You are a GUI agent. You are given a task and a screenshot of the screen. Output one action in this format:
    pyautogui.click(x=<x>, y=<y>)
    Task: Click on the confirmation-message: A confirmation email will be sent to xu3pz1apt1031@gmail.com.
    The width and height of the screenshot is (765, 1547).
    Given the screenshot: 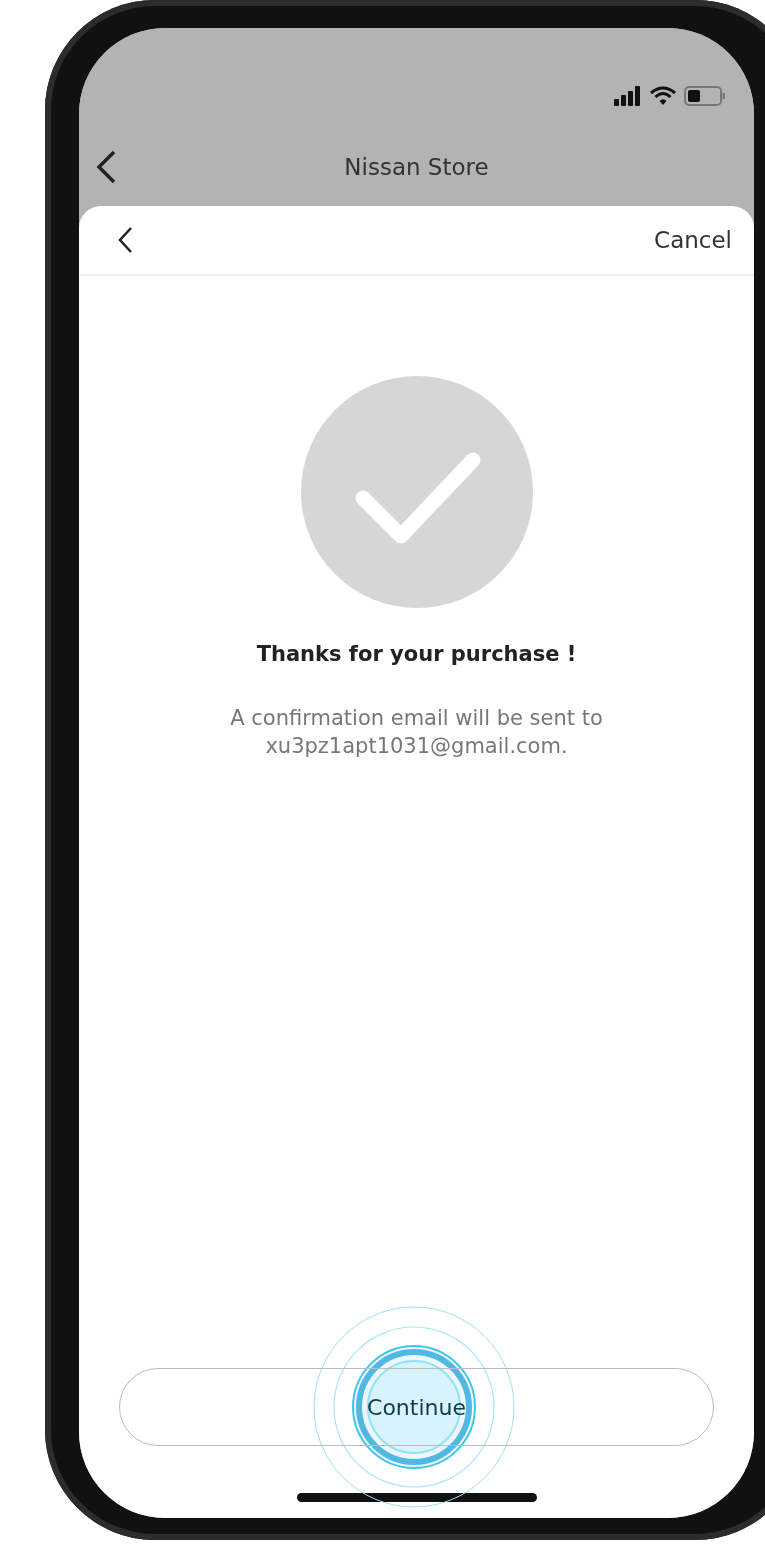 What is the action you would take?
    pyautogui.click(x=416, y=733)
    